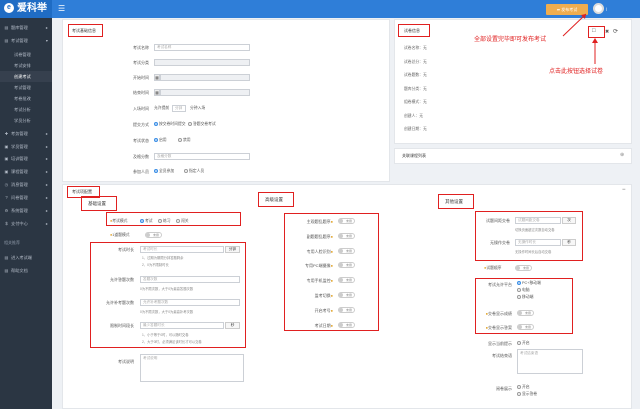 This screenshot has width=640, height=409. Describe the element at coordinates (202, 156) in the screenshot. I see `pass-score-input: 及格分数` at that location.